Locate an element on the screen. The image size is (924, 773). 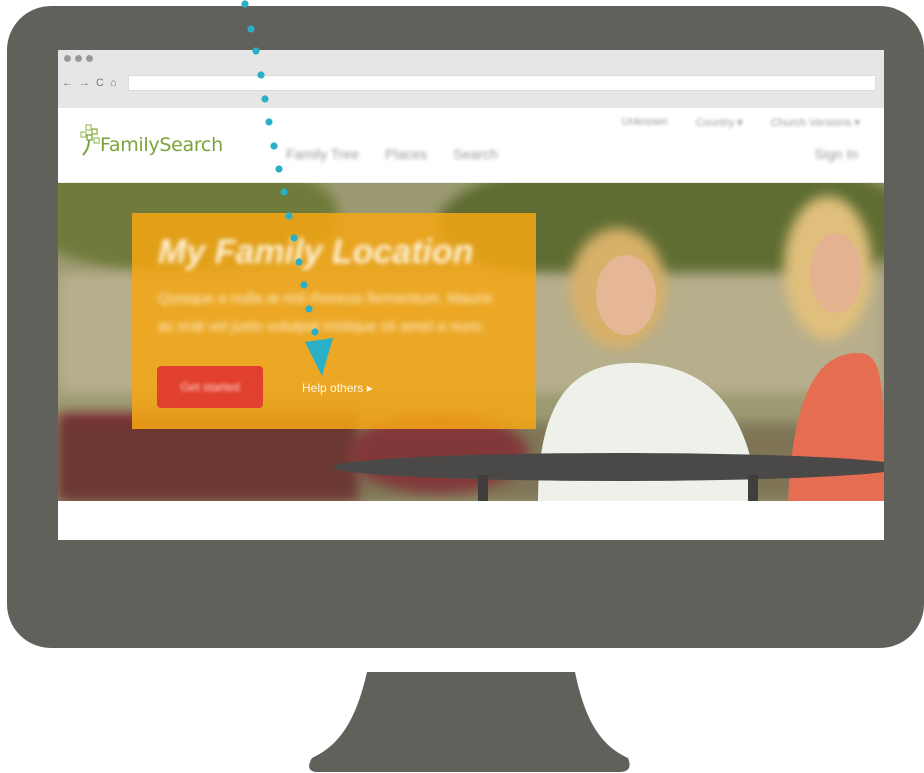
get-started-button: Get started is located at coordinates (210, 387).